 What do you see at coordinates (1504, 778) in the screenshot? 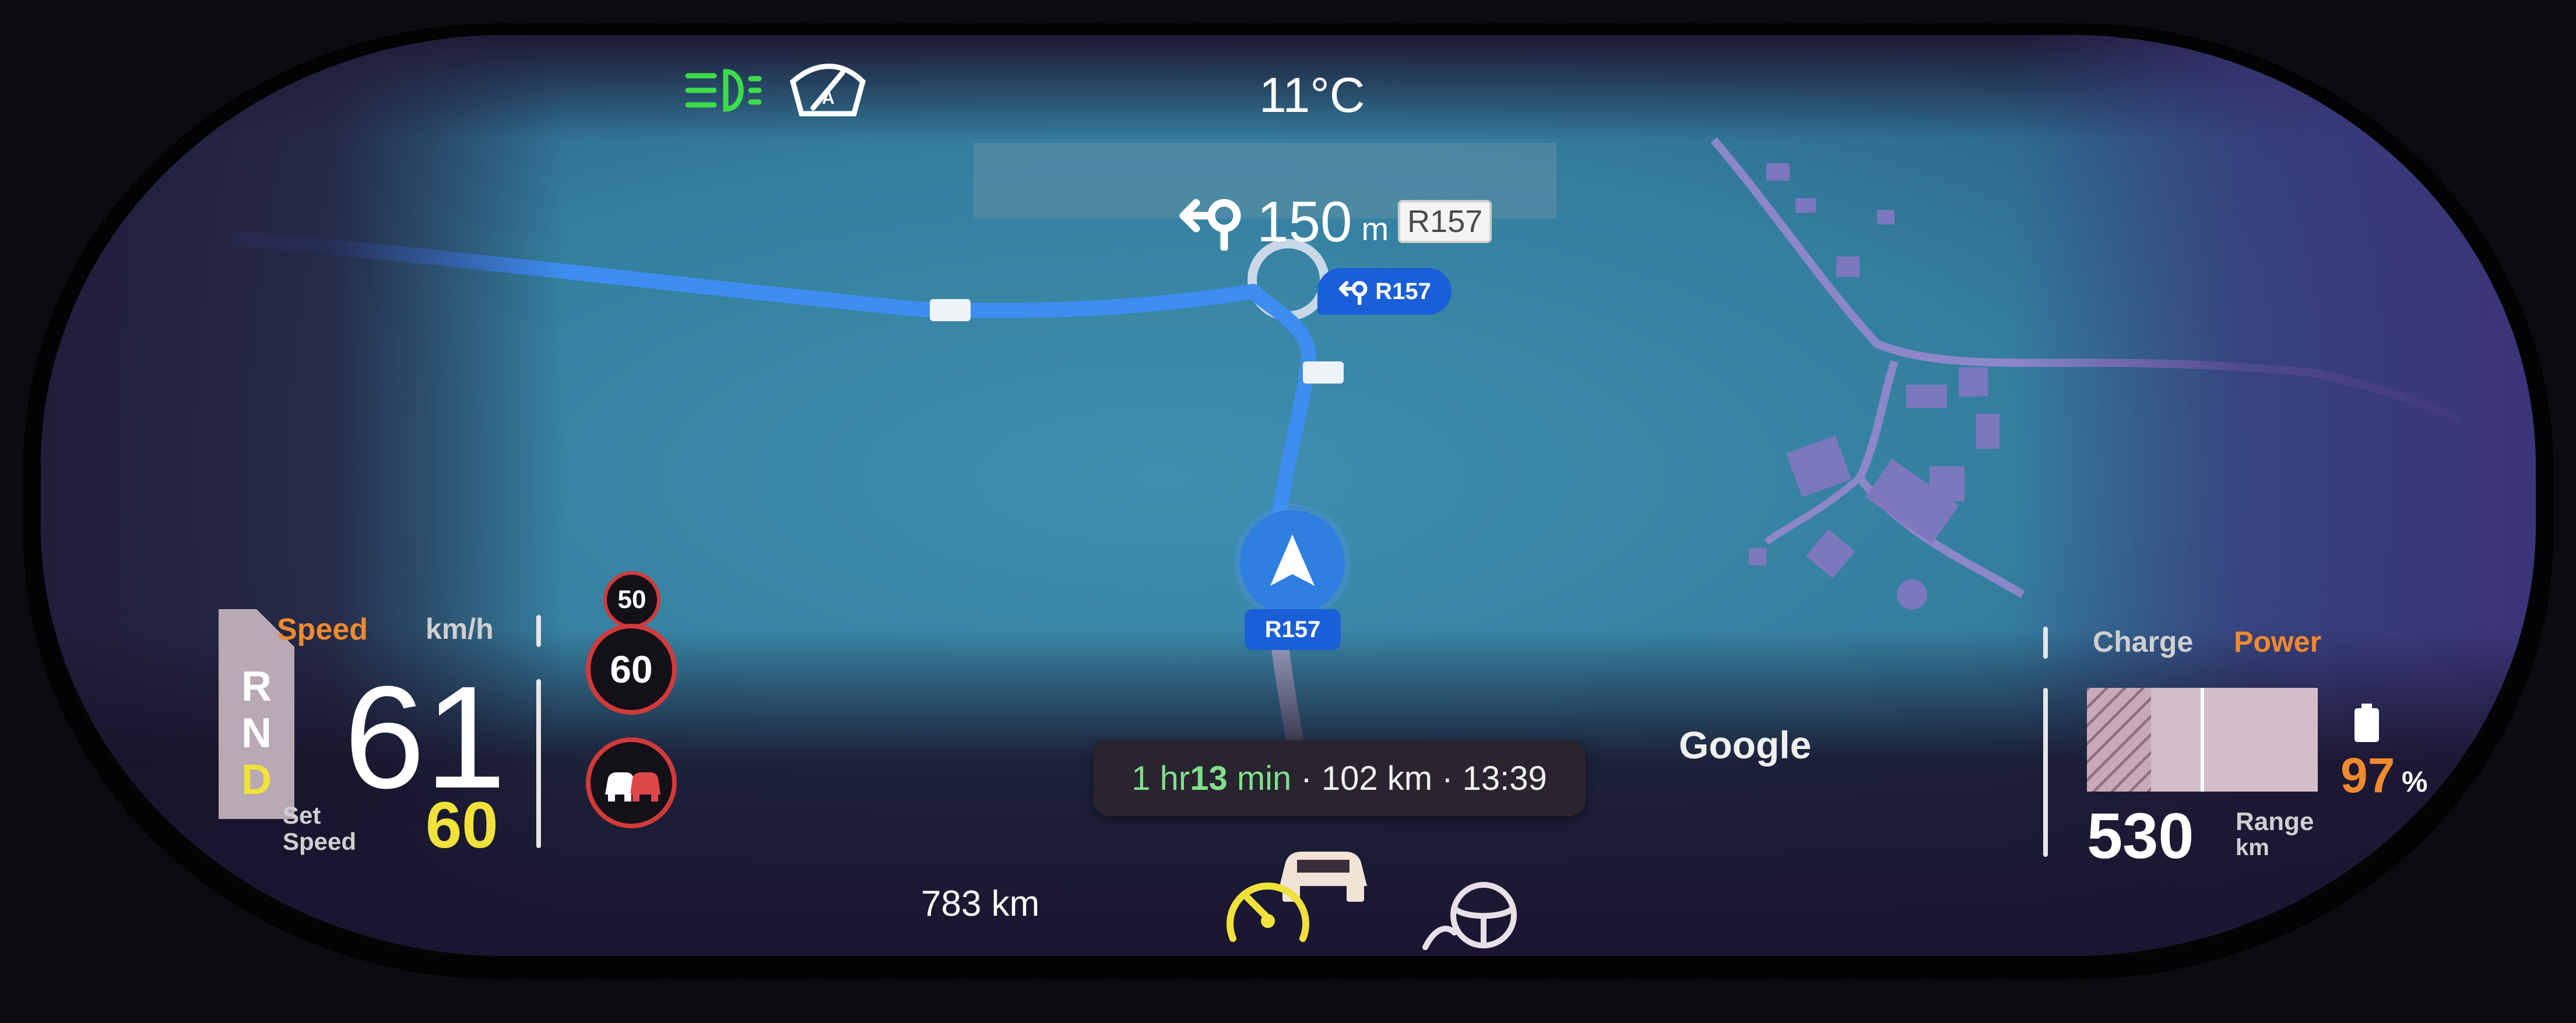
I see `eta-arrival-time: 13:39` at bounding box center [1504, 778].